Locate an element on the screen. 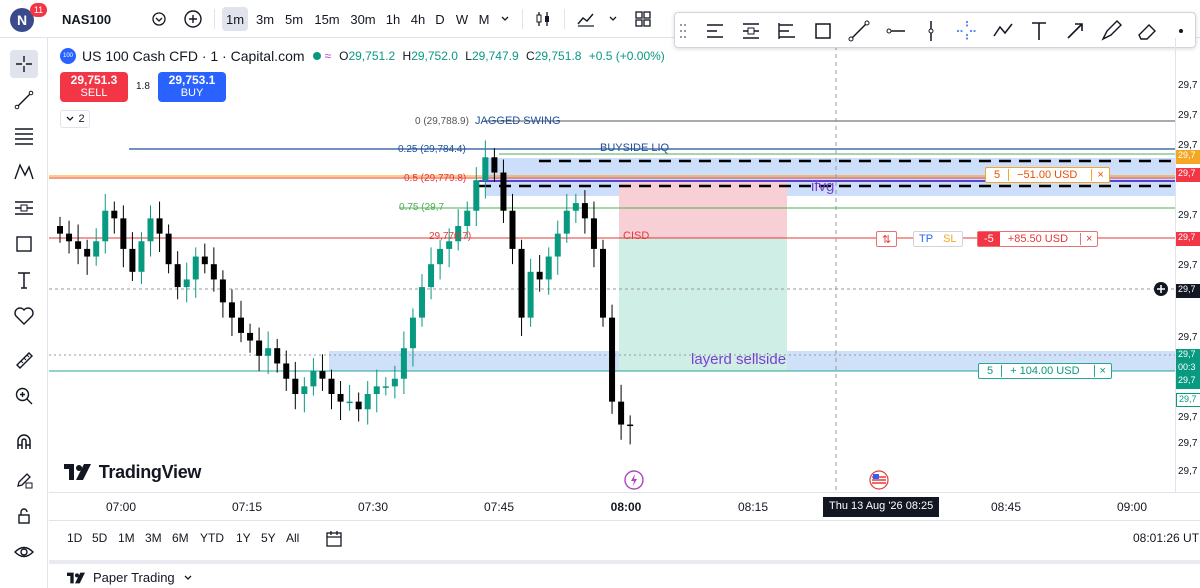  drawing-mode-tool is located at coordinates (24, 480).